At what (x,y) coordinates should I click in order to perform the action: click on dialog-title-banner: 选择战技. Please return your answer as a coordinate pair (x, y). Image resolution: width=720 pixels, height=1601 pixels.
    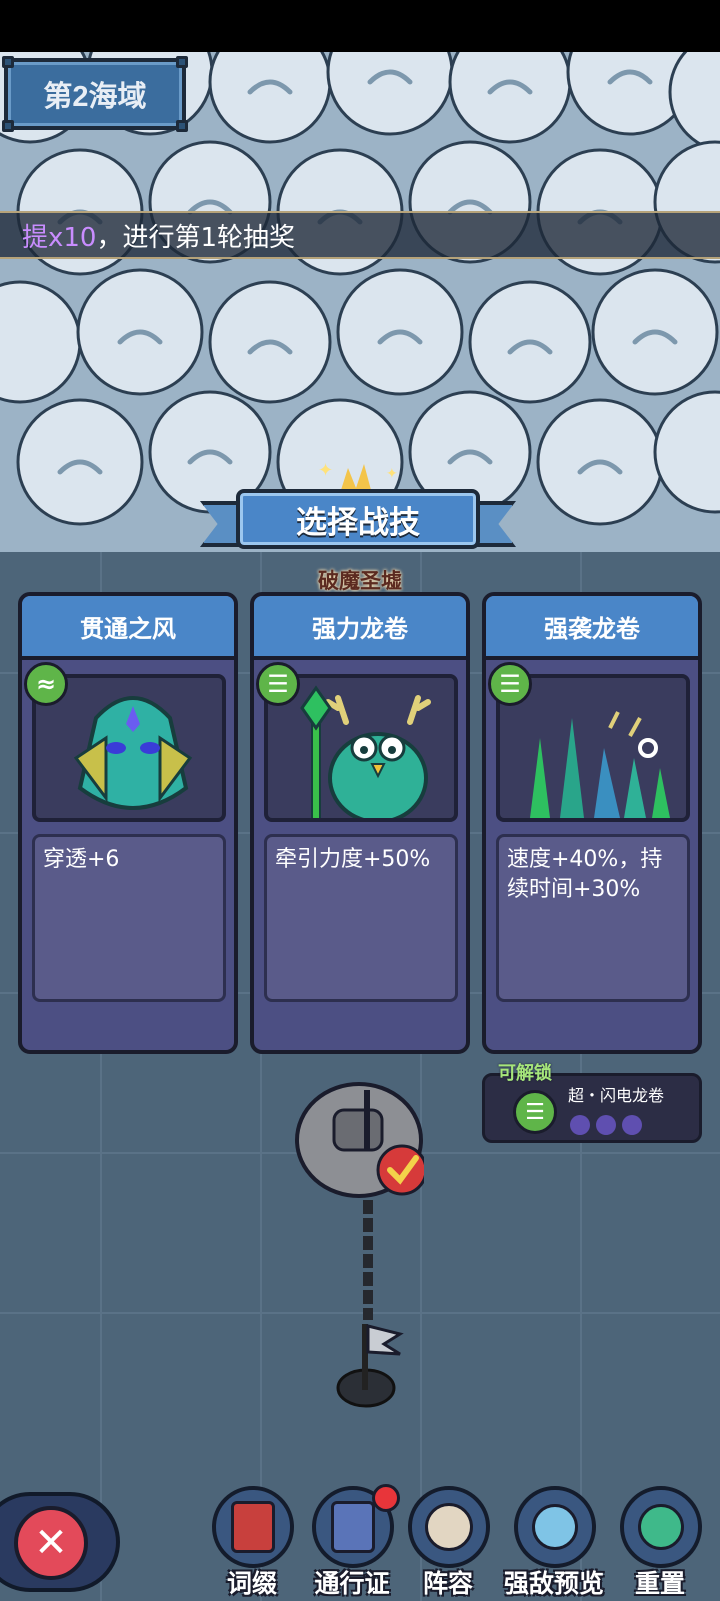
    Looking at the image, I should click on (358, 520).